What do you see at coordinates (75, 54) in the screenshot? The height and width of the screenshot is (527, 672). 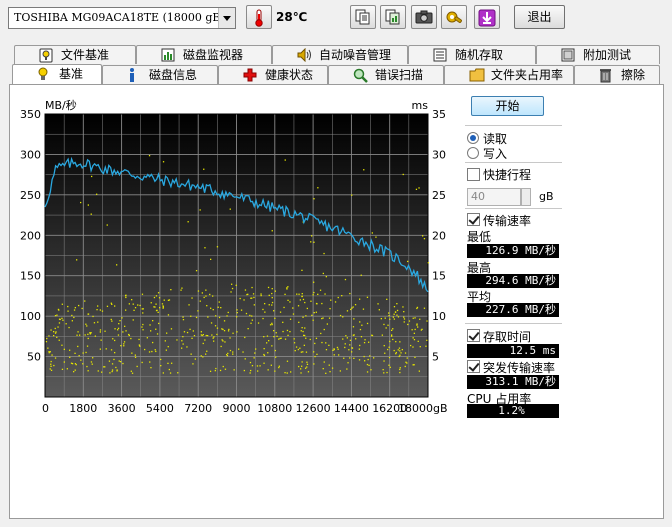 I see `tab-file-benchmark: 文件基准` at bounding box center [75, 54].